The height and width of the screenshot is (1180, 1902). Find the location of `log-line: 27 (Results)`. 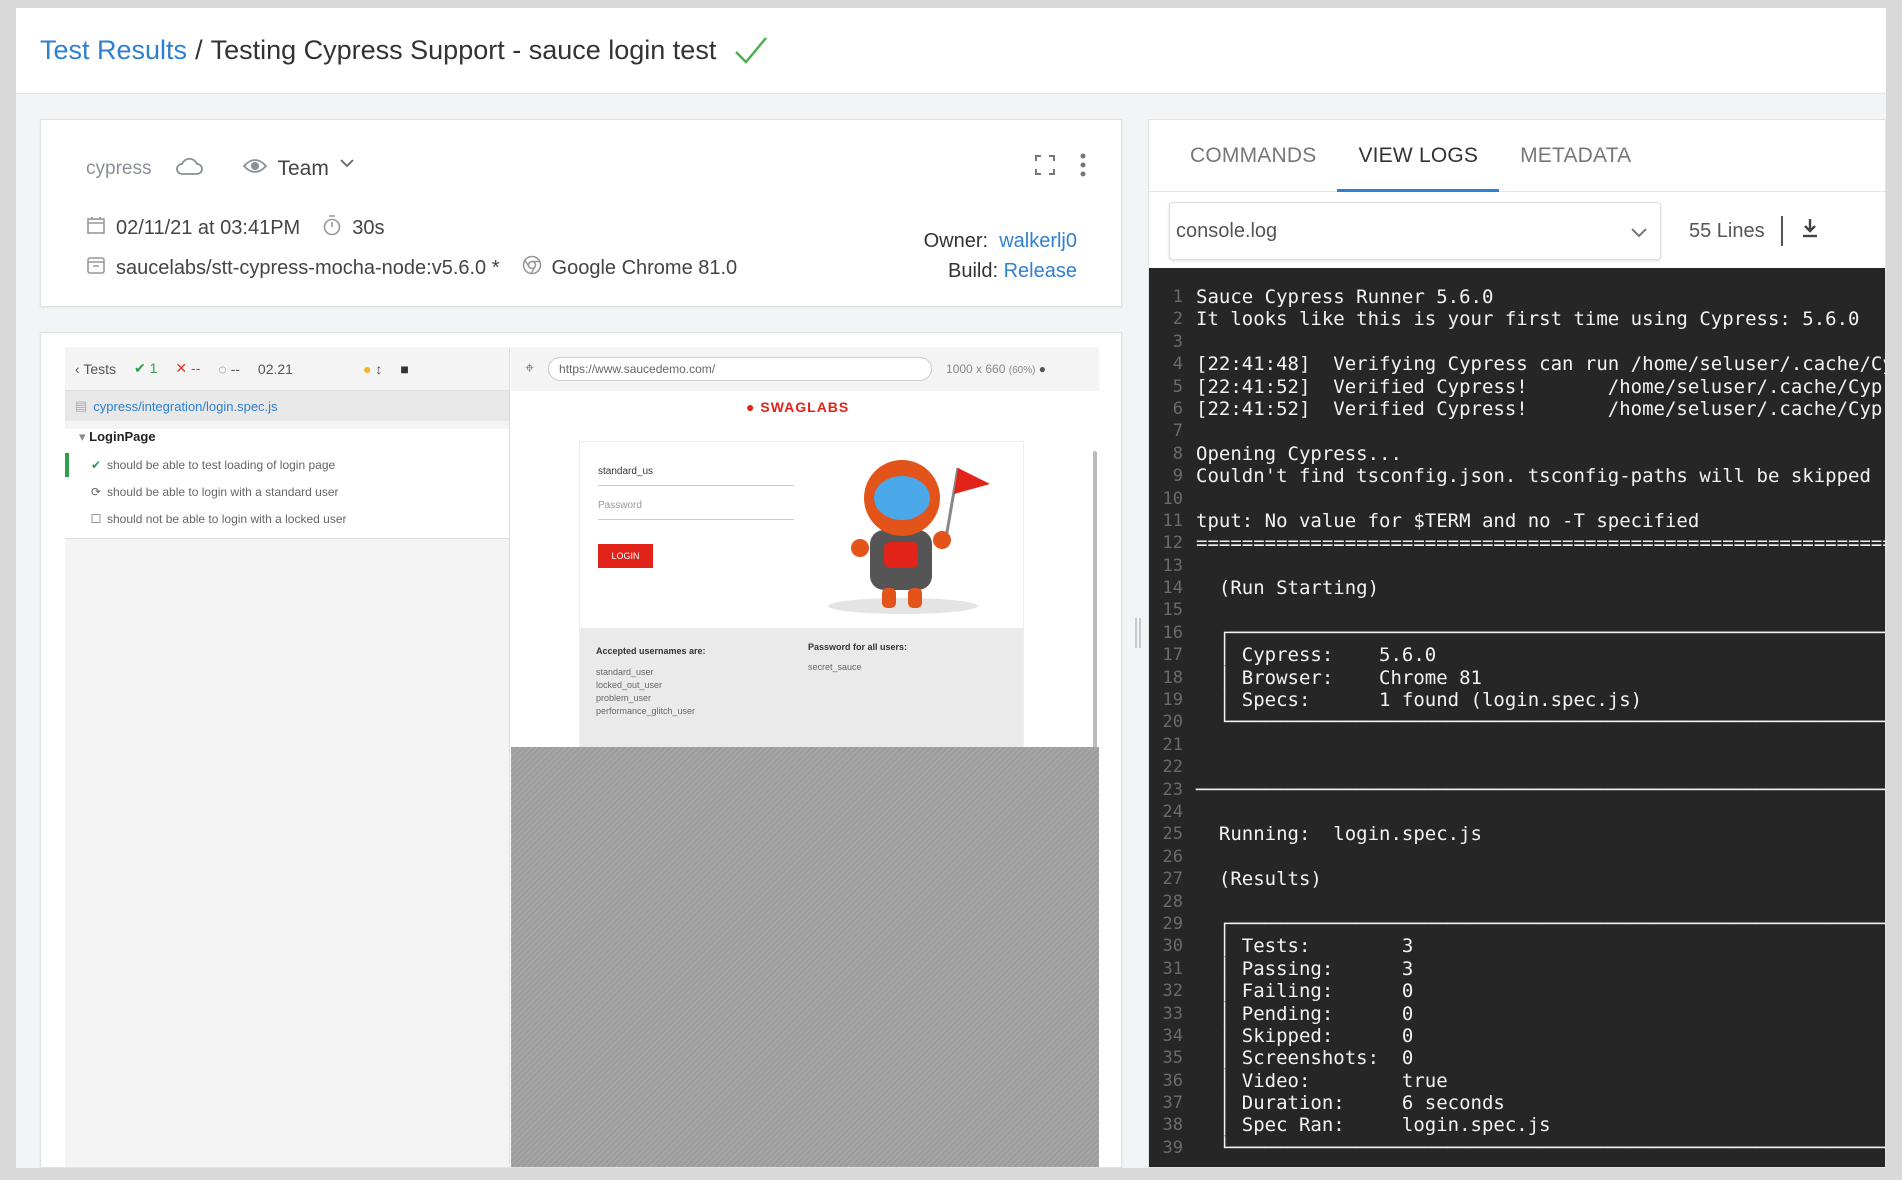

log-line: 27 (Results) is located at coordinates (1517, 879).